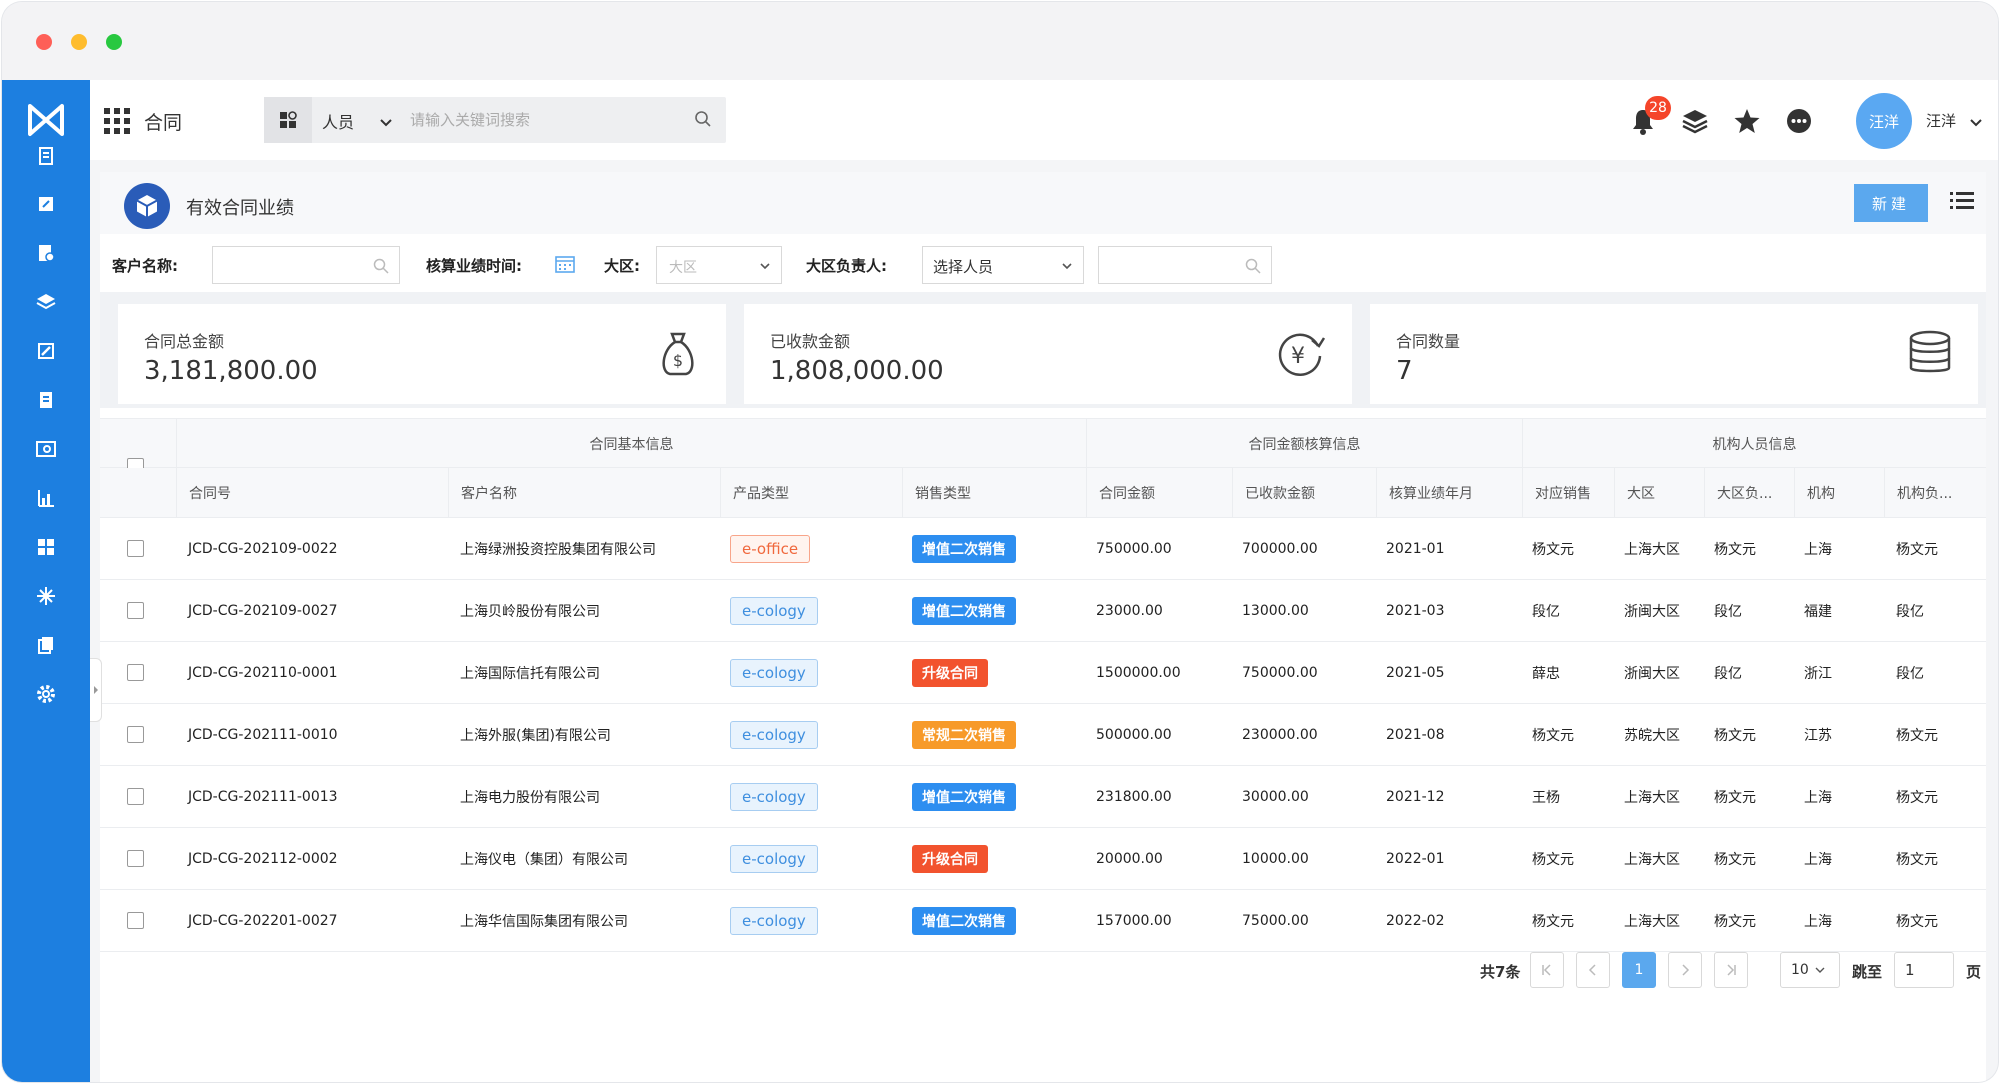 This screenshot has width=2000, height=1084. What do you see at coordinates (703, 121) in the screenshot?
I see `search-icon` at bounding box center [703, 121].